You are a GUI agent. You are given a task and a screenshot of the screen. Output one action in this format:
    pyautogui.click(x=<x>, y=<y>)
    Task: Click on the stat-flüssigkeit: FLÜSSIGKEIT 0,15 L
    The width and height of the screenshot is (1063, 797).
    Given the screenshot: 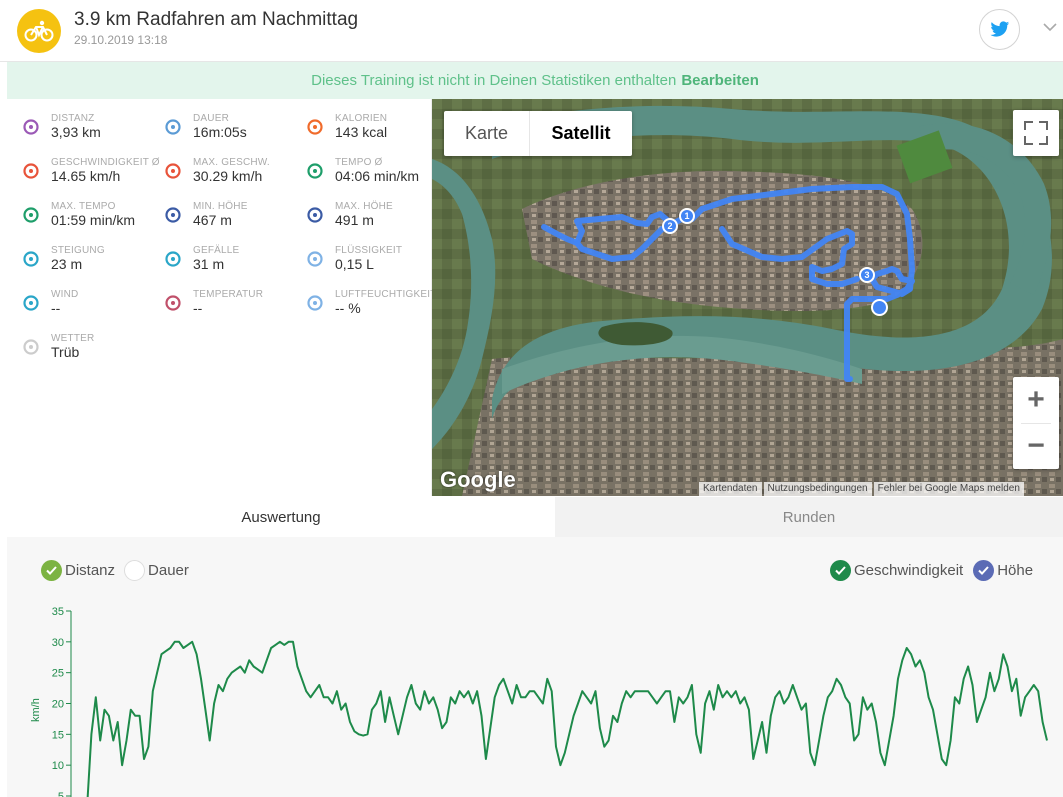 What is the action you would take?
    pyautogui.click(x=361, y=251)
    